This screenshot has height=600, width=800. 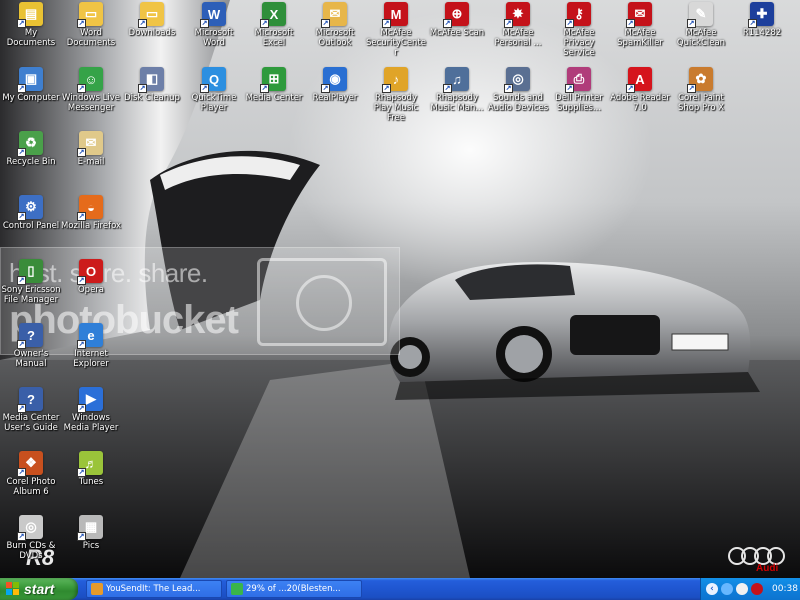 What do you see at coordinates (395, 15) in the screenshot?
I see `mcafee-securitycenter-icon: M ↗` at bounding box center [395, 15].